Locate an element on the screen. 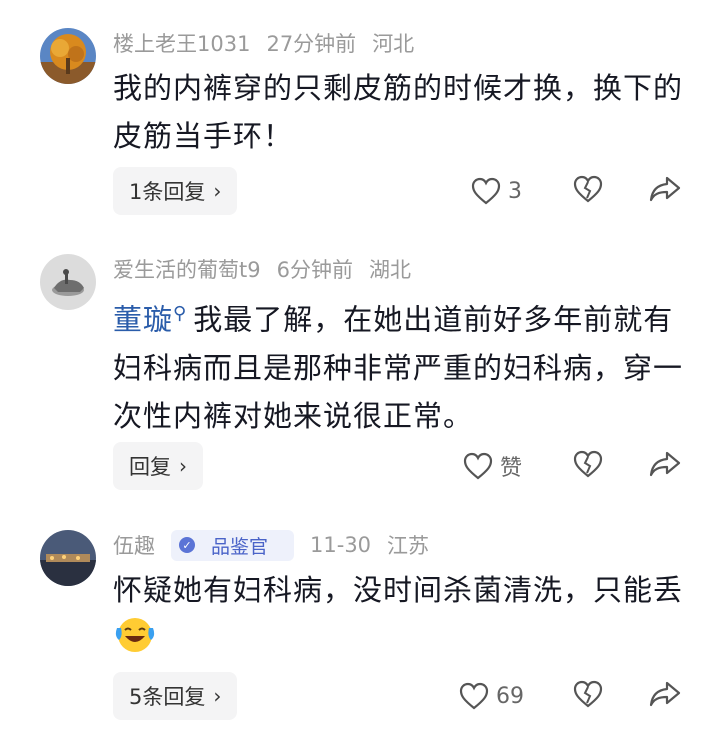 This screenshot has height=731, width=720. like-button: 3 is located at coordinates (496, 191).